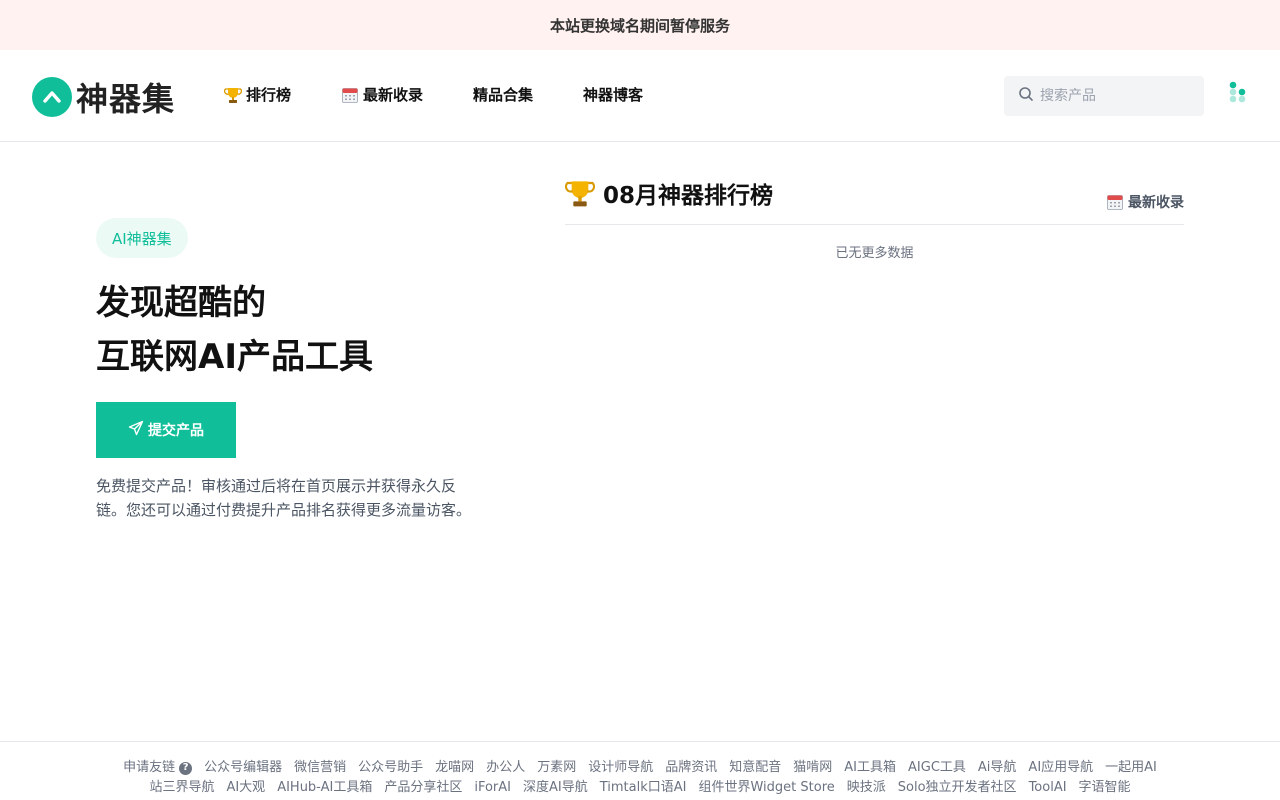 Image resolution: width=1280 pixels, height=800 pixels. Describe the element at coordinates (643, 788) in the screenshot. I see `footer-link: Timtalk口语AI` at that location.